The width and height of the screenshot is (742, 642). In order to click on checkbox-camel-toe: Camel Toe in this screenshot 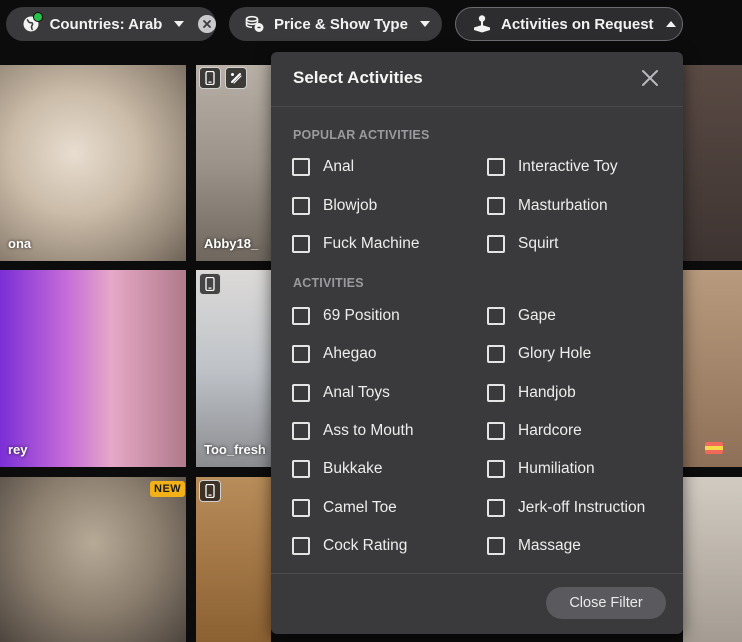, I will do `click(344, 507)`.